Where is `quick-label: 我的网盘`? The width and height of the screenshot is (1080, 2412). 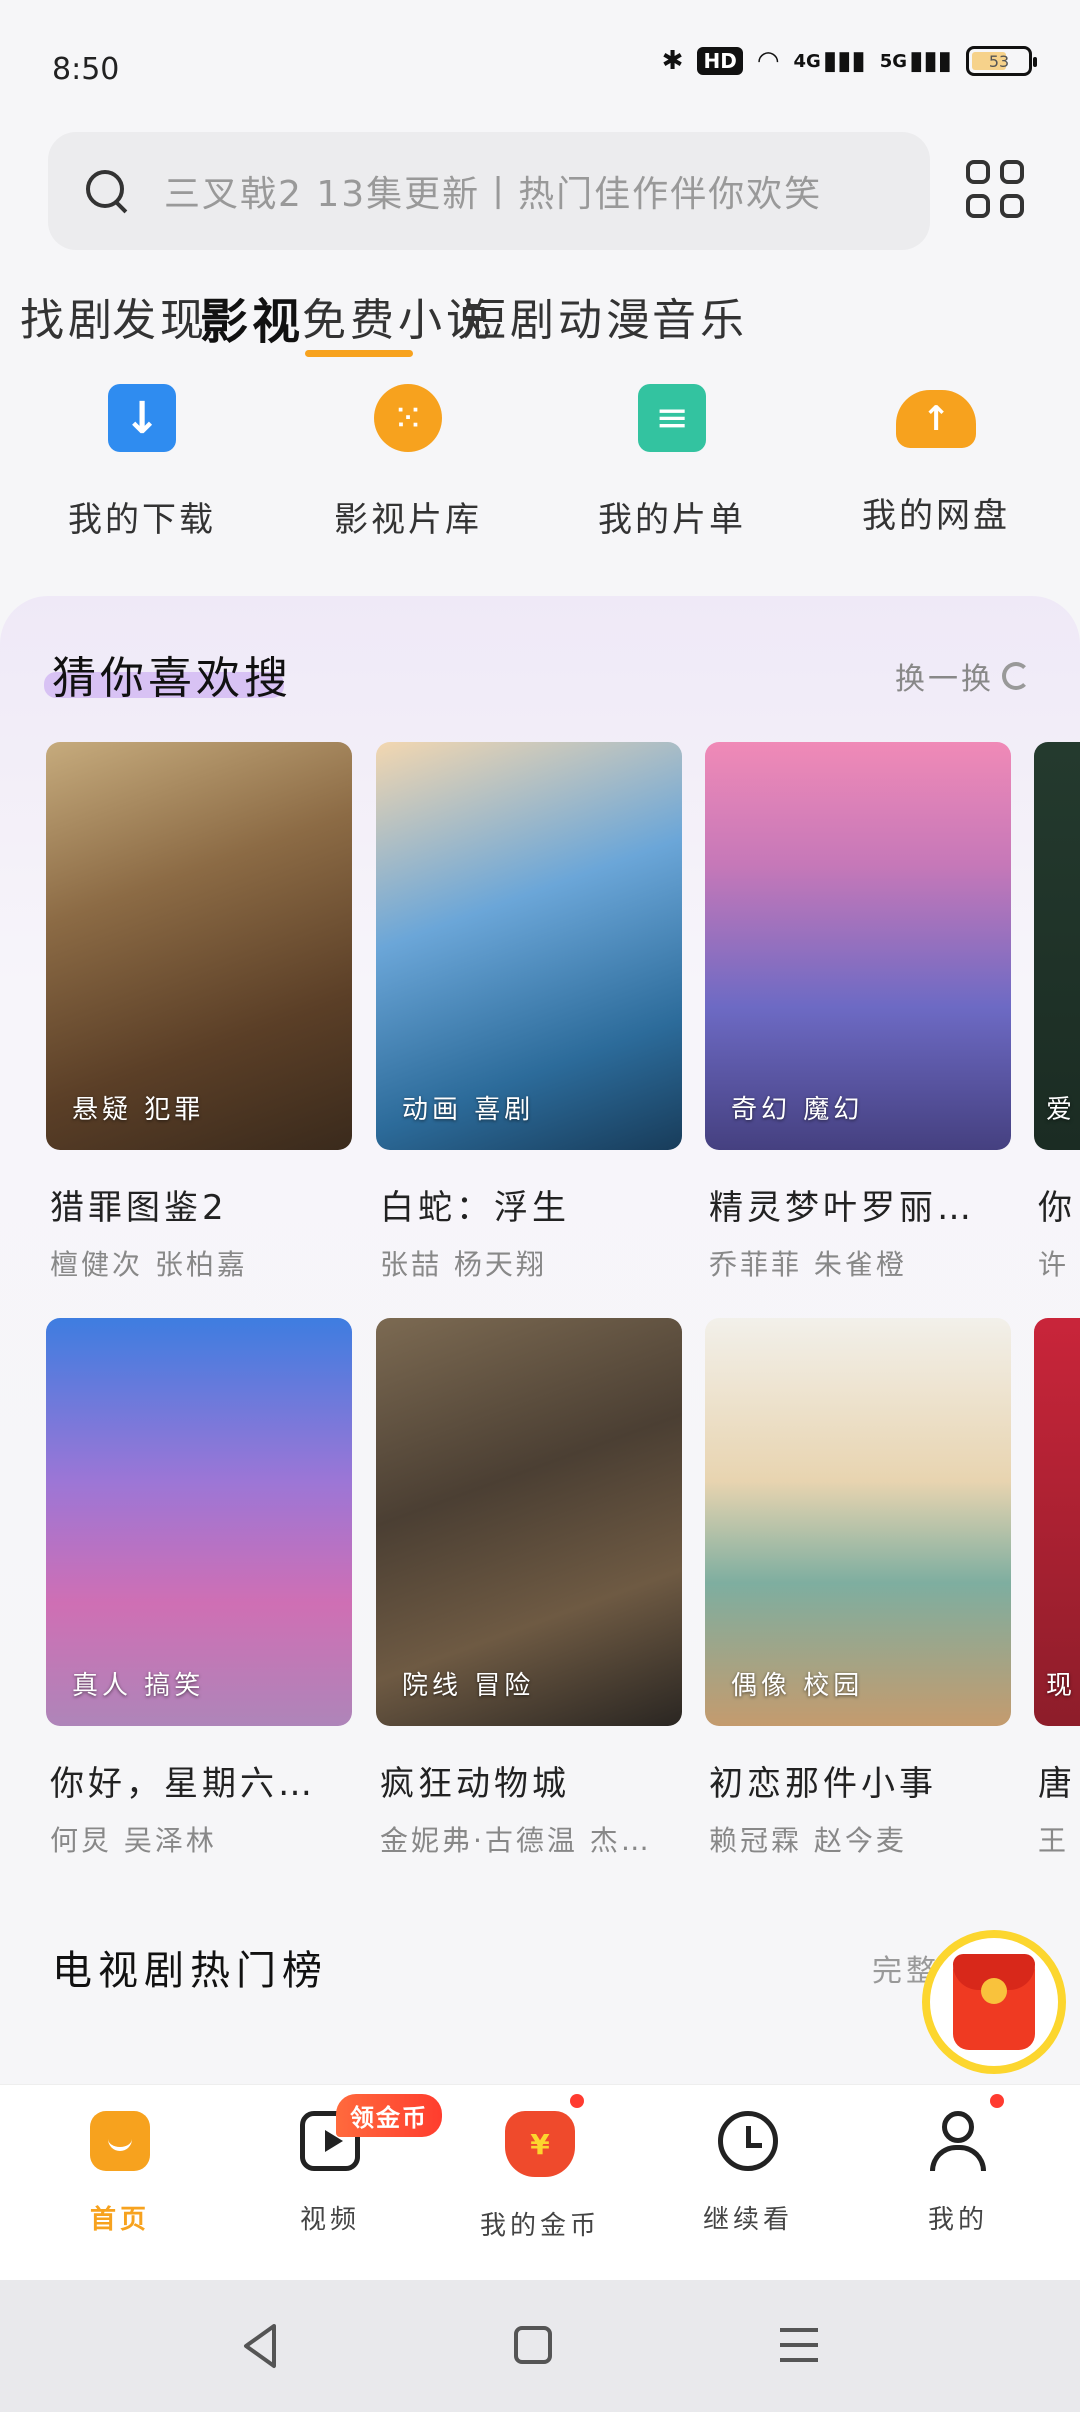 quick-label: 我的网盘 is located at coordinates (936, 516).